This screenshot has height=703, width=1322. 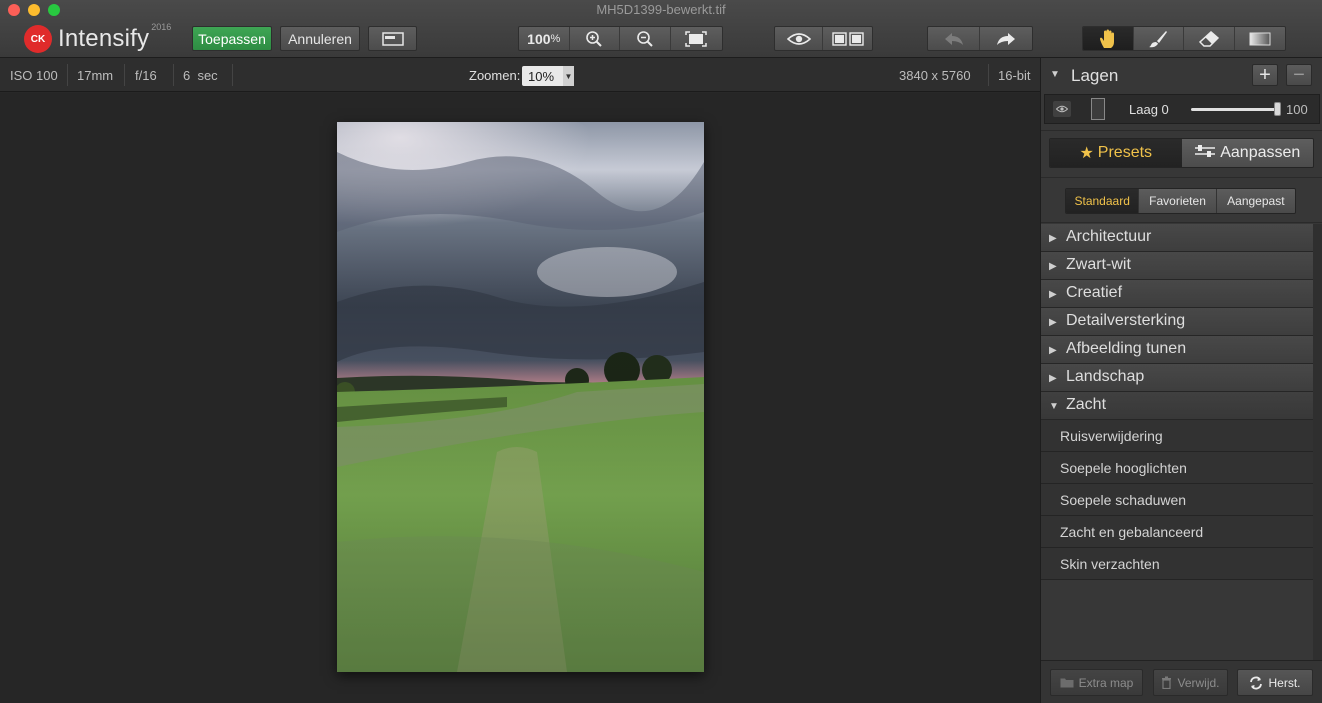 I want to click on tab-presets: ★ Presets, so click(x=1116, y=153).